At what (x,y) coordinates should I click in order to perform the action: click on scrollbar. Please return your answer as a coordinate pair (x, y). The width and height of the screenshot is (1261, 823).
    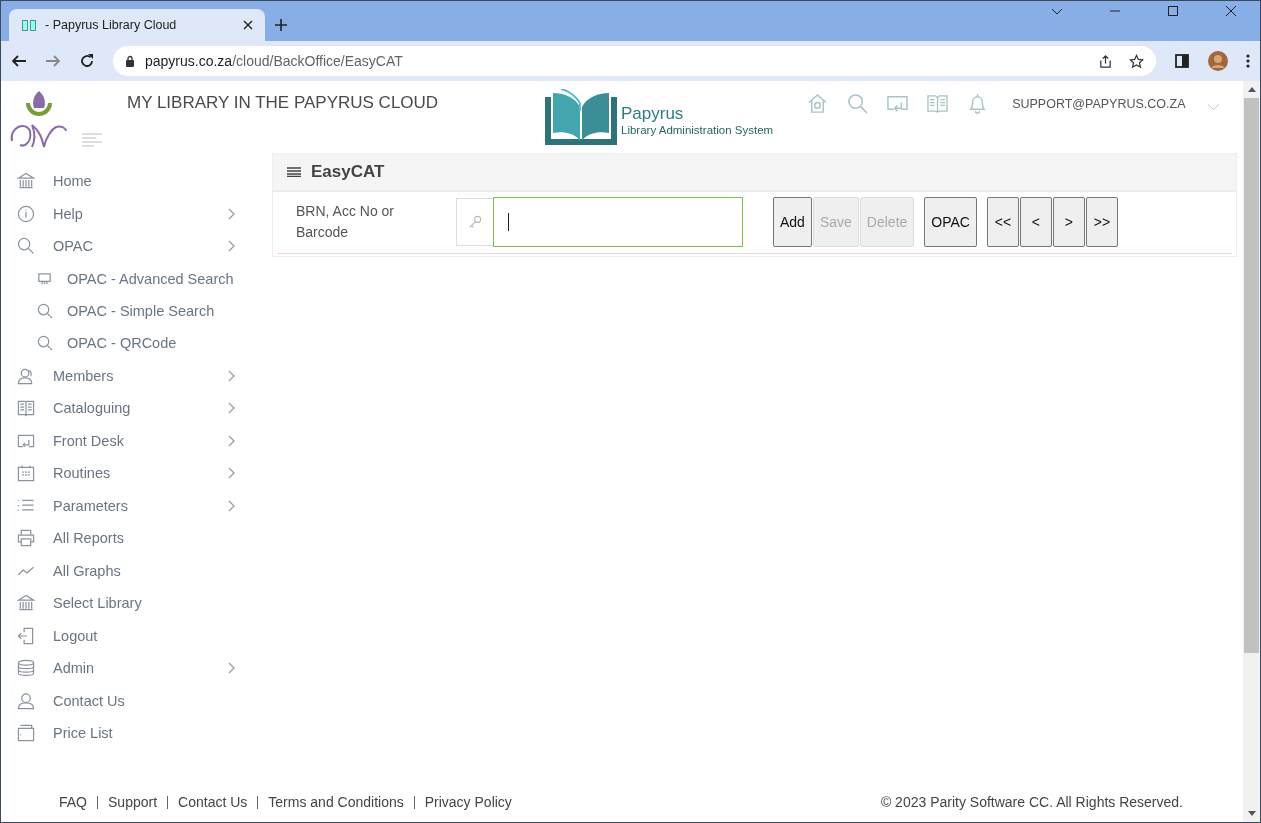
    Looking at the image, I should click on (1251, 451).